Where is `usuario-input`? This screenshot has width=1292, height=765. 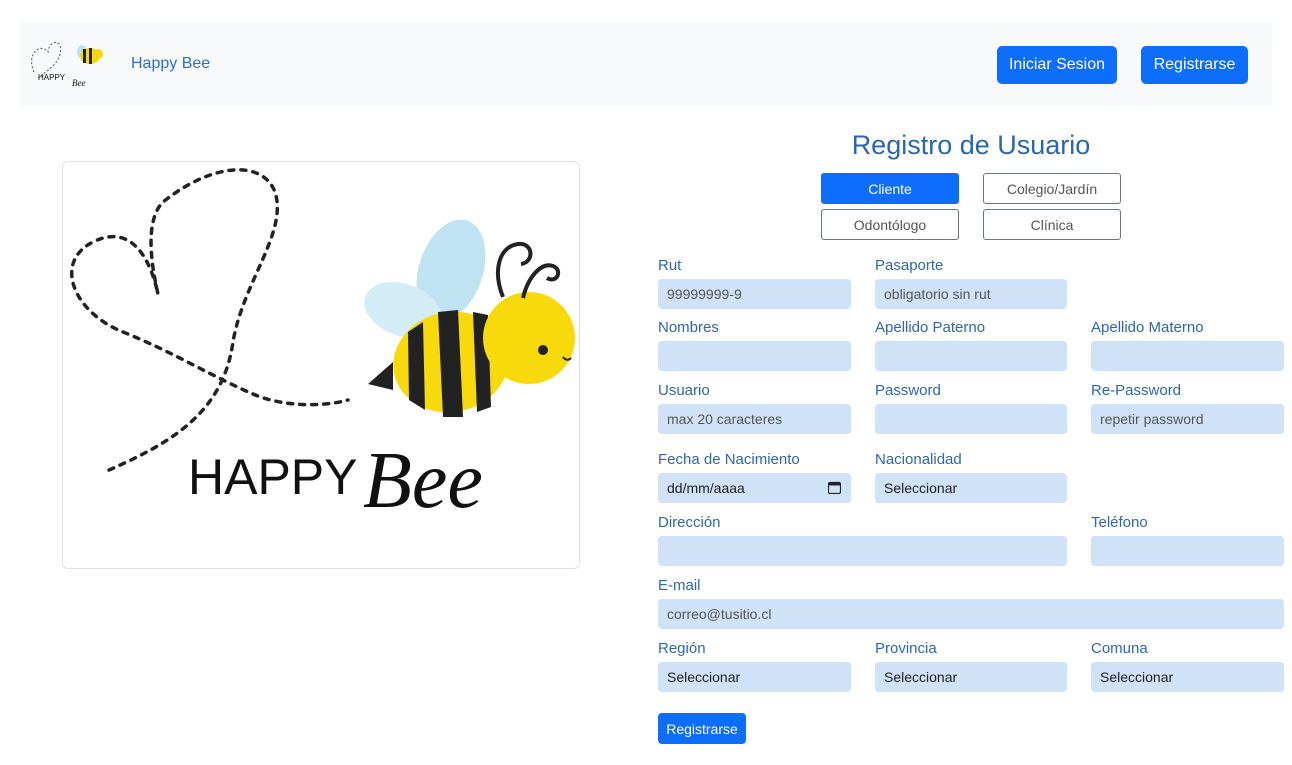
usuario-input is located at coordinates (754, 419).